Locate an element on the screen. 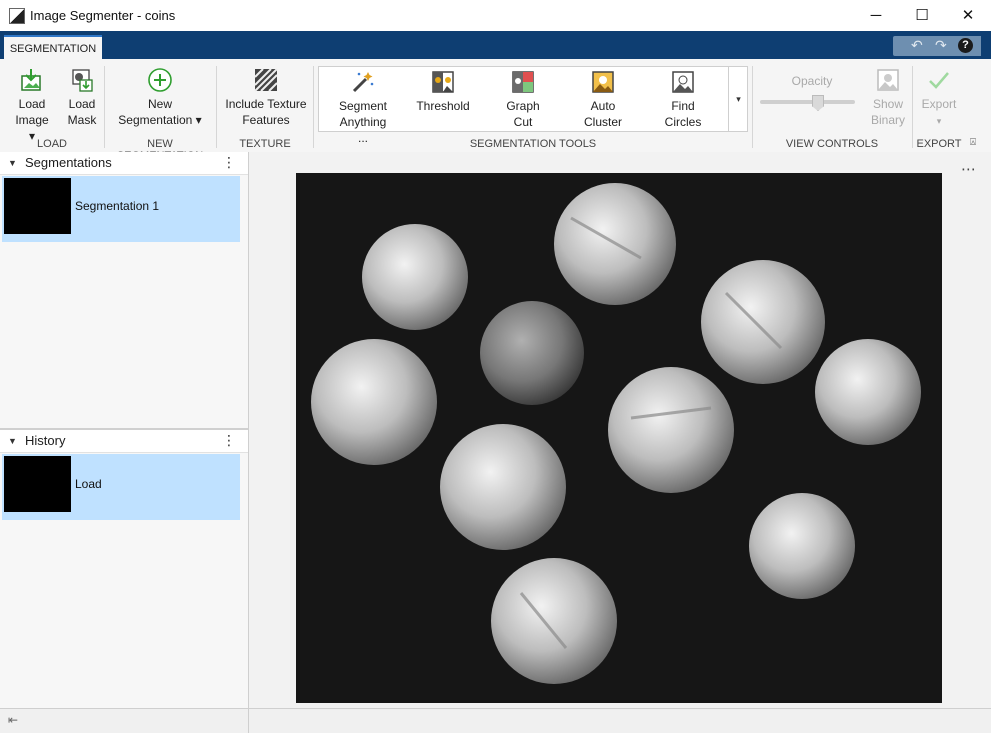 This screenshot has width=991, height=733. add-circle-icon is located at coordinates (160, 80).